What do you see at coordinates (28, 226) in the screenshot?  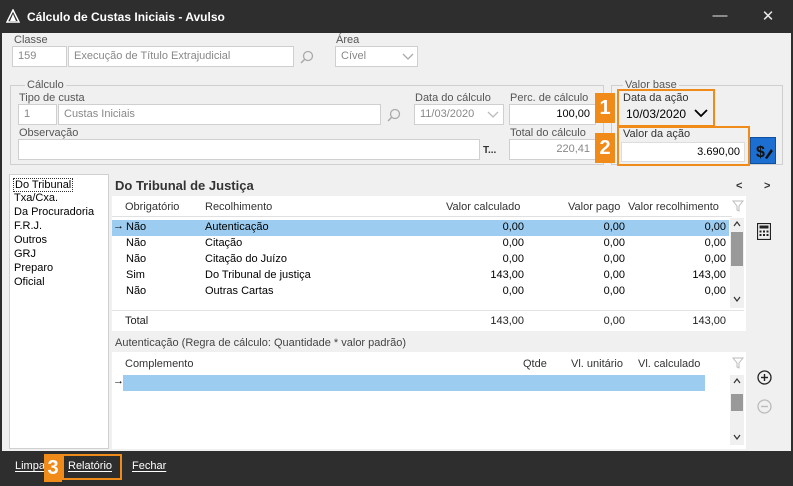 I see `category-item-frj: F.R.J.` at bounding box center [28, 226].